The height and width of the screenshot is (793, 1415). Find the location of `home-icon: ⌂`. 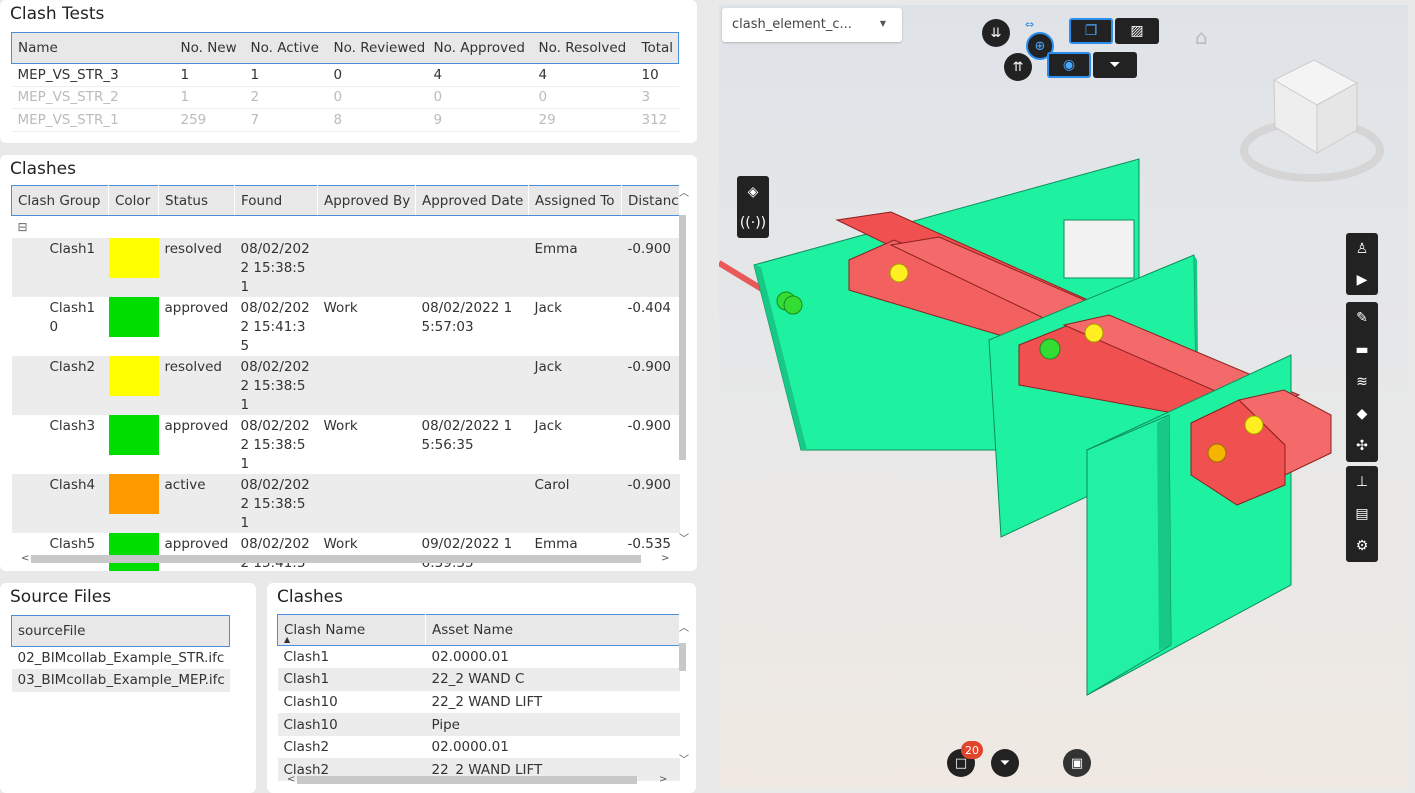

home-icon: ⌂ is located at coordinates (1201, 37).